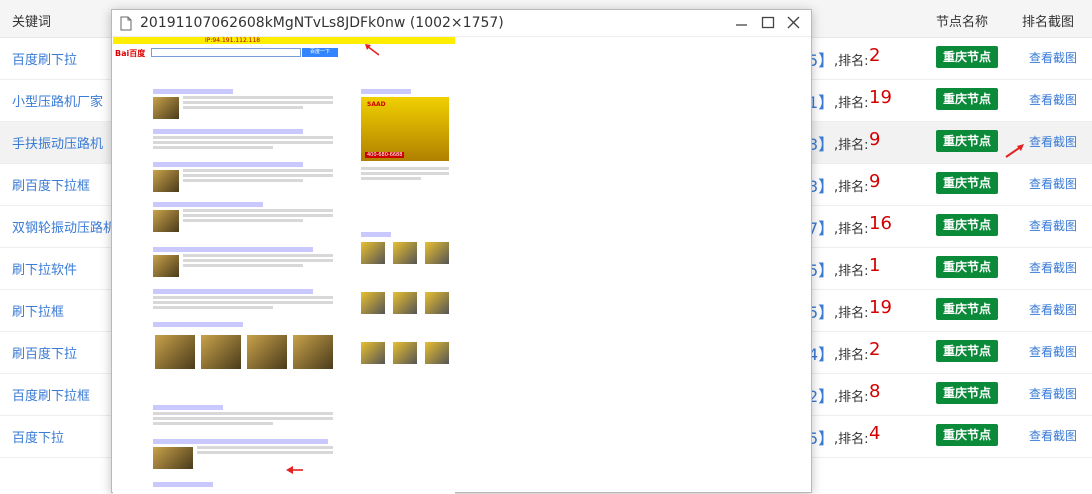  Describe the element at coordinates (1048, 22) in the screenshot. I see `header-rank-screenshot: 排名截图` at that location.